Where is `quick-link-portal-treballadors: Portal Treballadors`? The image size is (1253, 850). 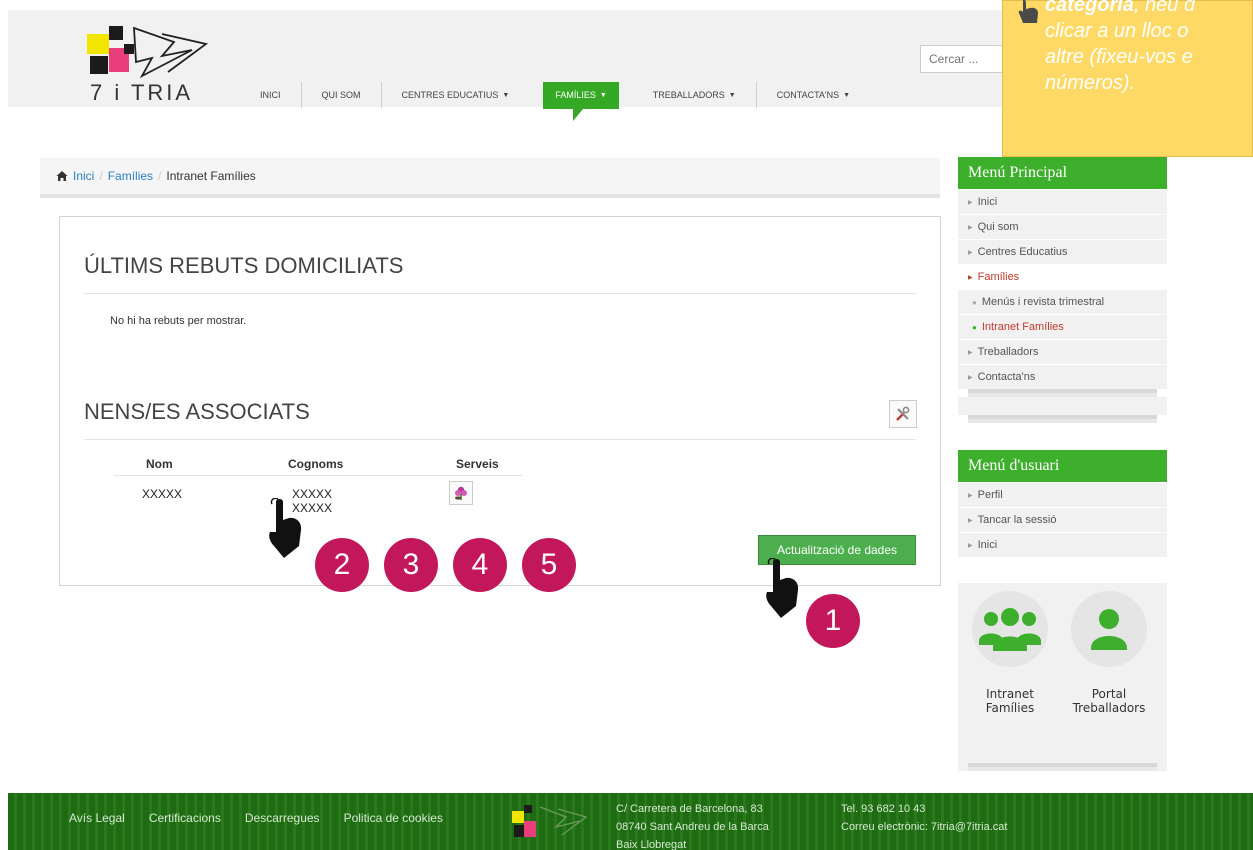 quick-link-portal-treballadors: Portal Treballadors is located at coordinates (1109, 653).